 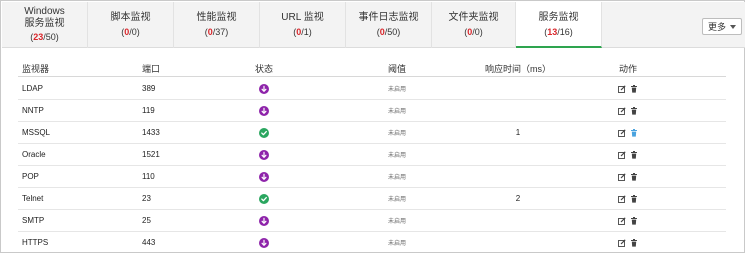 What do you see at coordinates (372, 133) in the screenshot?
I see `table-row: MSSQL 1433 未启用 1` at bounding box center [372, 133].